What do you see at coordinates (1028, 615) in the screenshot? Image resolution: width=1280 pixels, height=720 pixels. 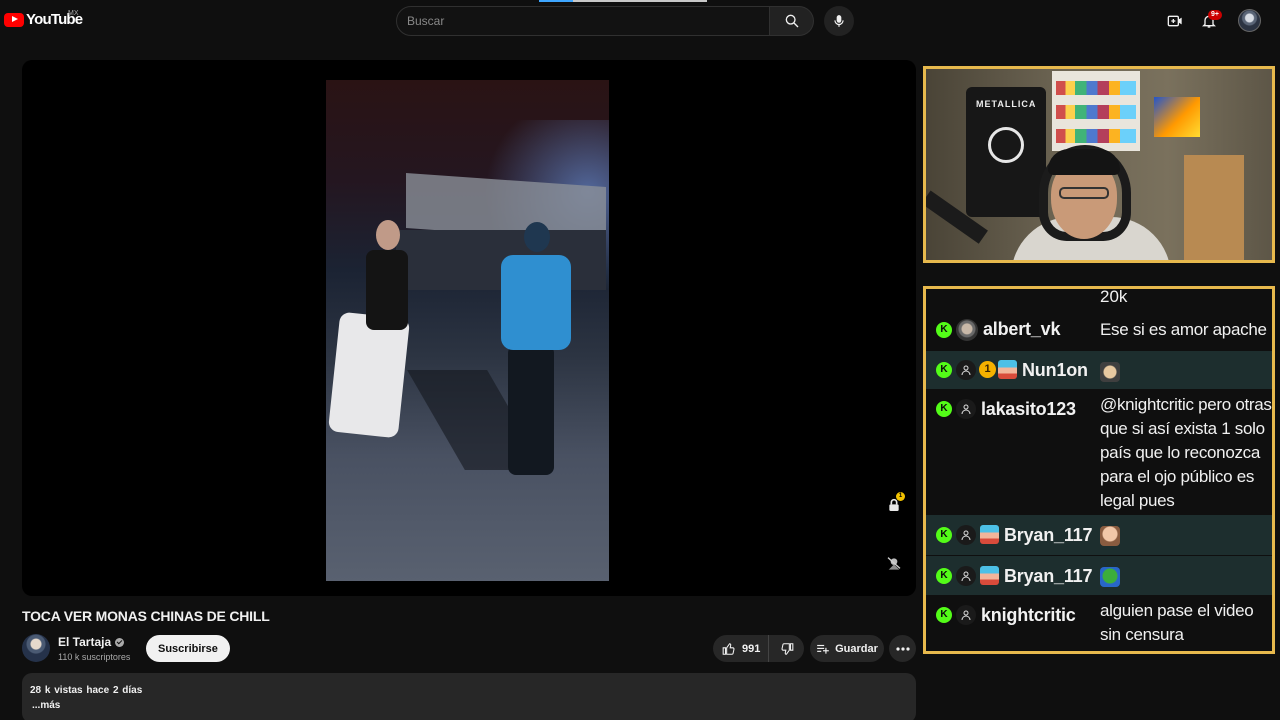 I see `chat-username: knightcritic` at bounding box center [1028, 615].